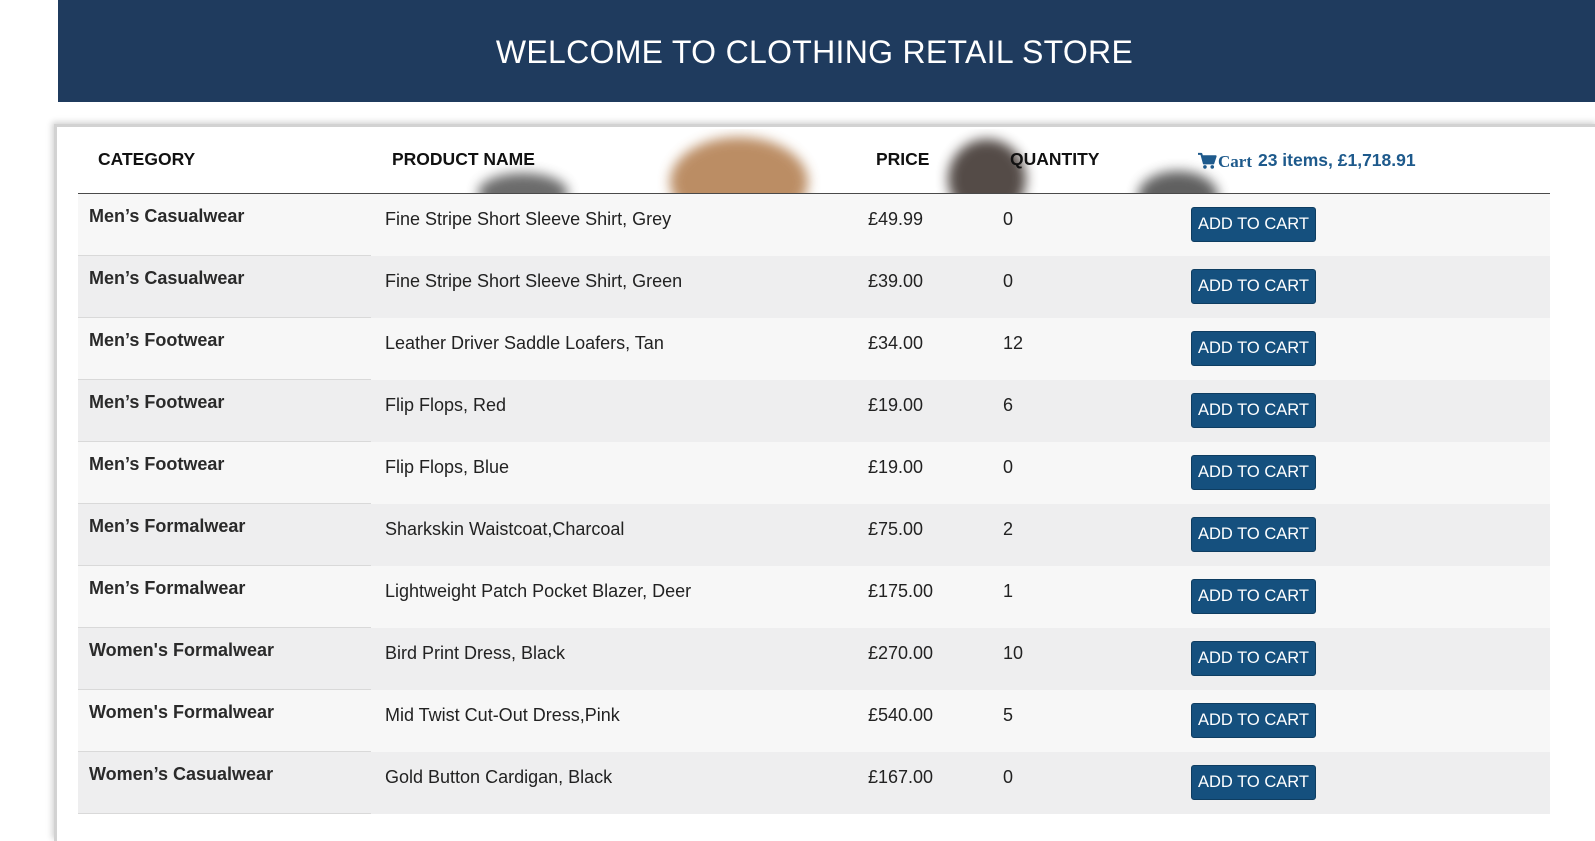  Describe the element at coordinates (896, 219) in the screenshot. I see `product-price: £49.99` at that location.